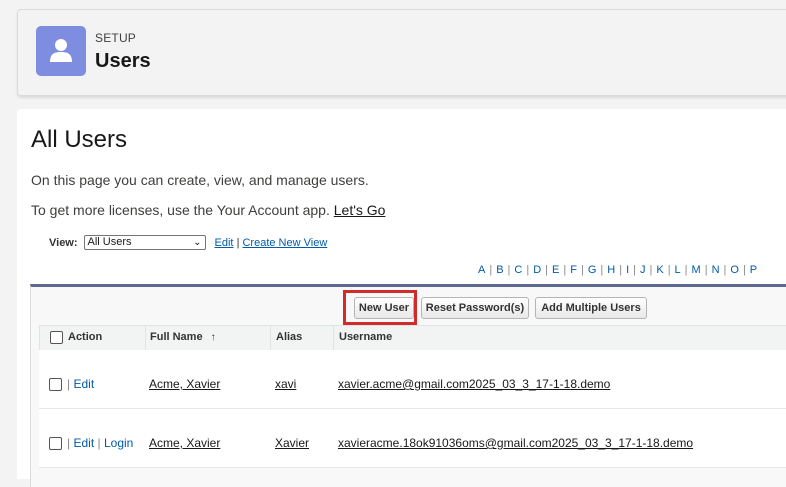  What do you see at coordinates (643, 270) in the screenshot?
I see `alpha-letter: J` at bounding box center [643, 270].